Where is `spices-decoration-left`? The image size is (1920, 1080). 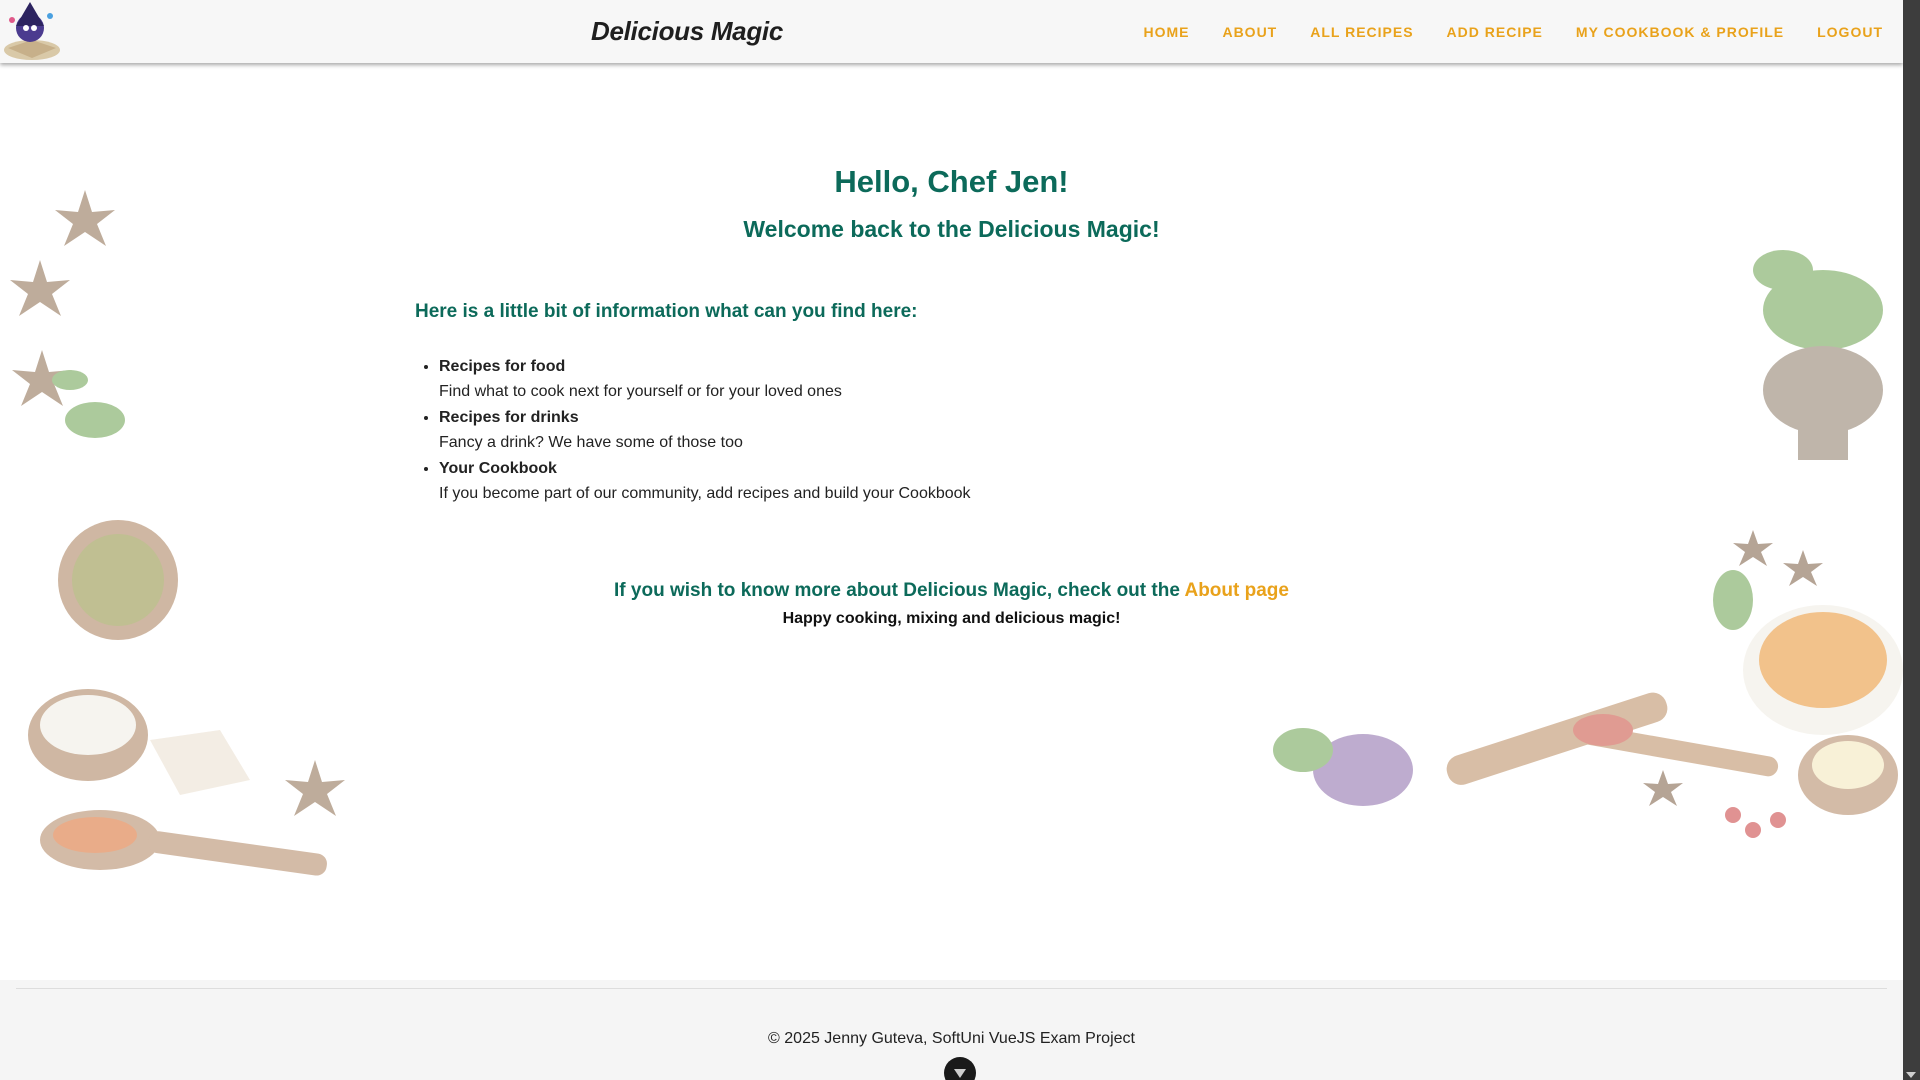
spices-decoration-left is located at coordinates (177, 533).